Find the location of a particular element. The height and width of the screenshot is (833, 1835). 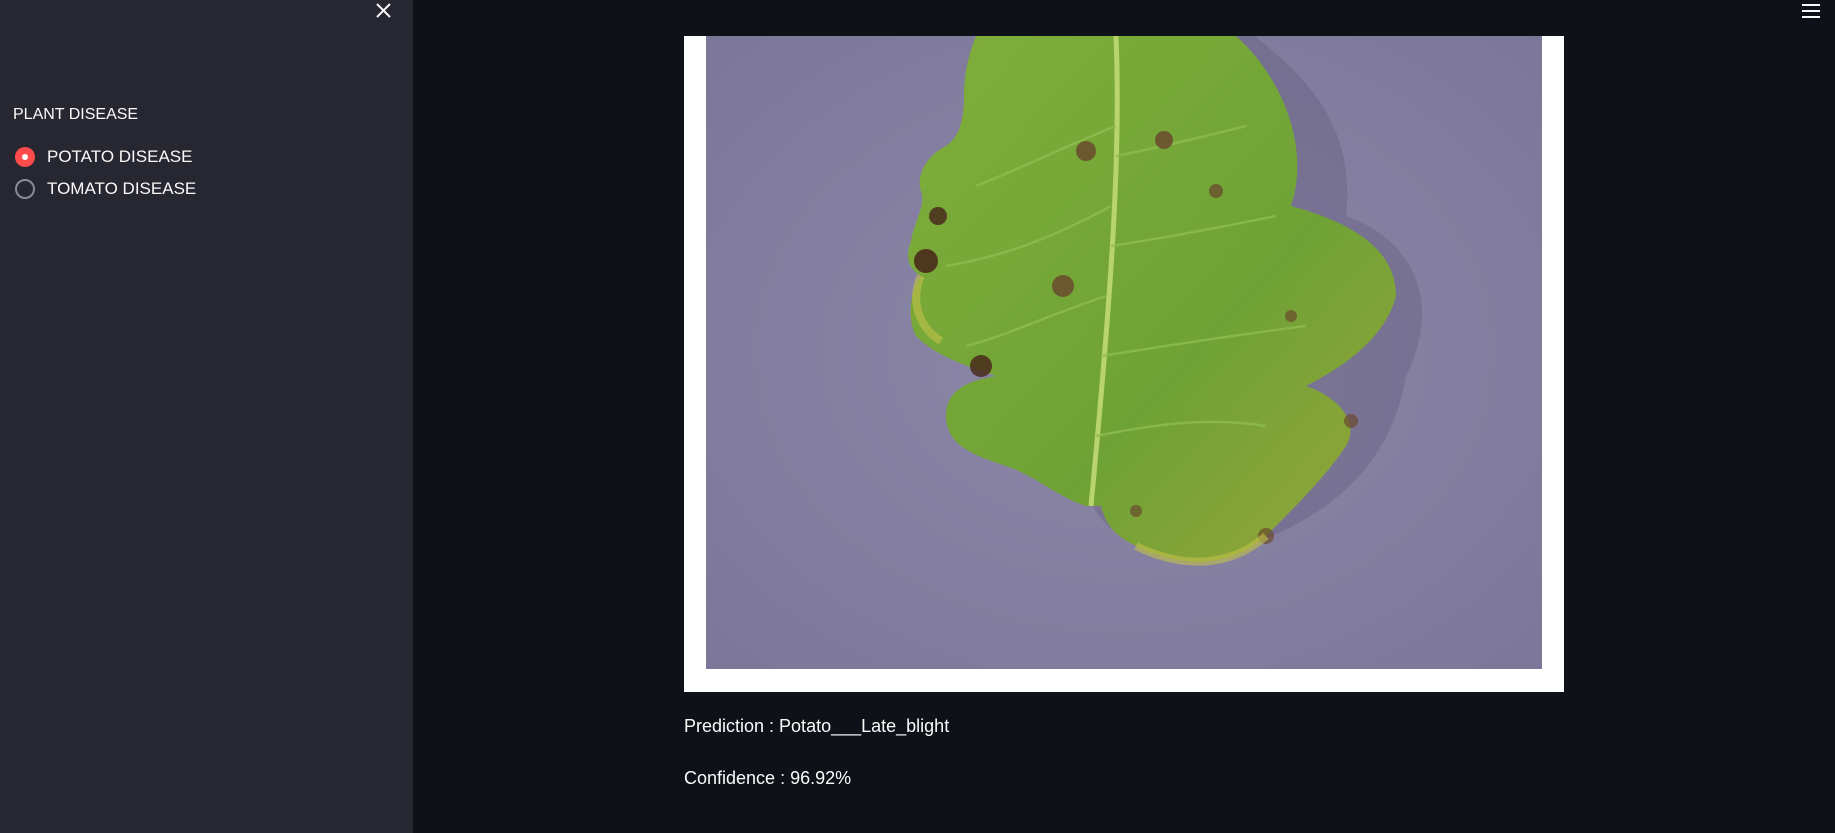

radio-group-label: PLANT DISEASE is located at coordinates (76, 114).